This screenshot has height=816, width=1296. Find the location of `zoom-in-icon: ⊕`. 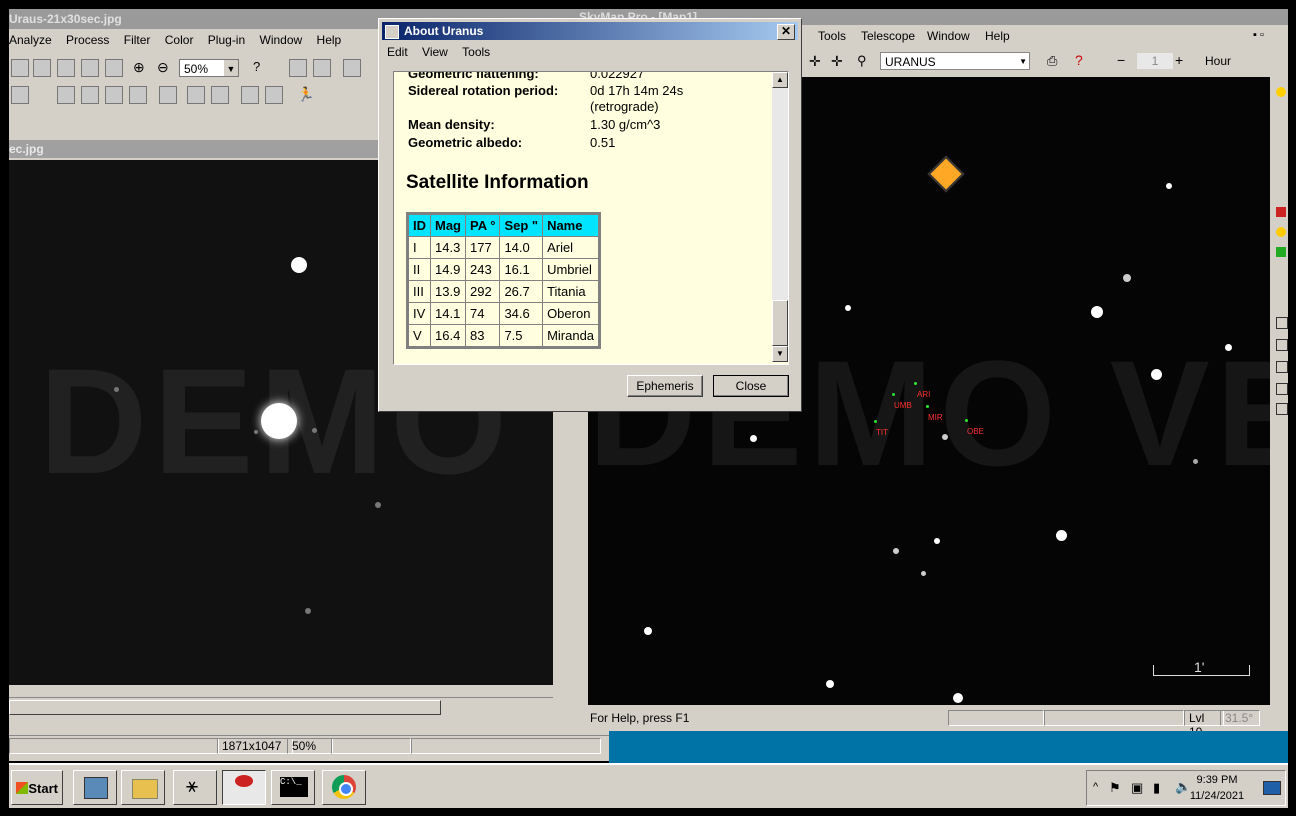

zoom-in-icon: ⊕ is located at coordinates (139, 67).